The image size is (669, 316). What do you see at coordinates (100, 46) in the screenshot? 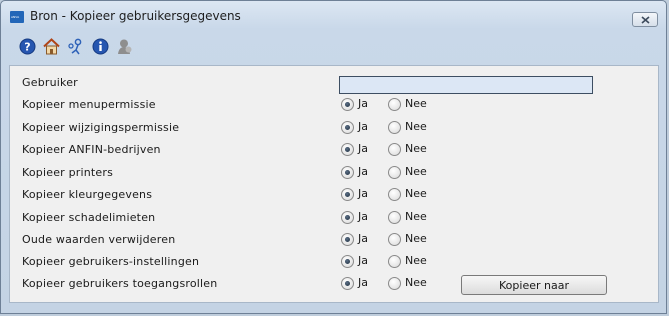
I see `info-icon` at bounding box center [100, 46].